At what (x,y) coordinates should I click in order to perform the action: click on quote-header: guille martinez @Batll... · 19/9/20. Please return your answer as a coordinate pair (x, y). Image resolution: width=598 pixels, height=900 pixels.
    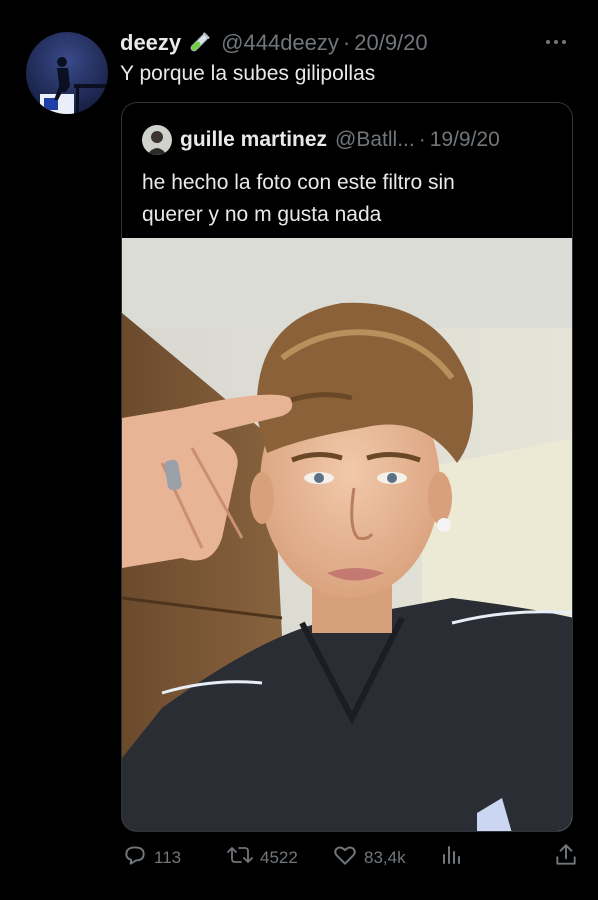
    Looking at the image, I should click on (321, 140).